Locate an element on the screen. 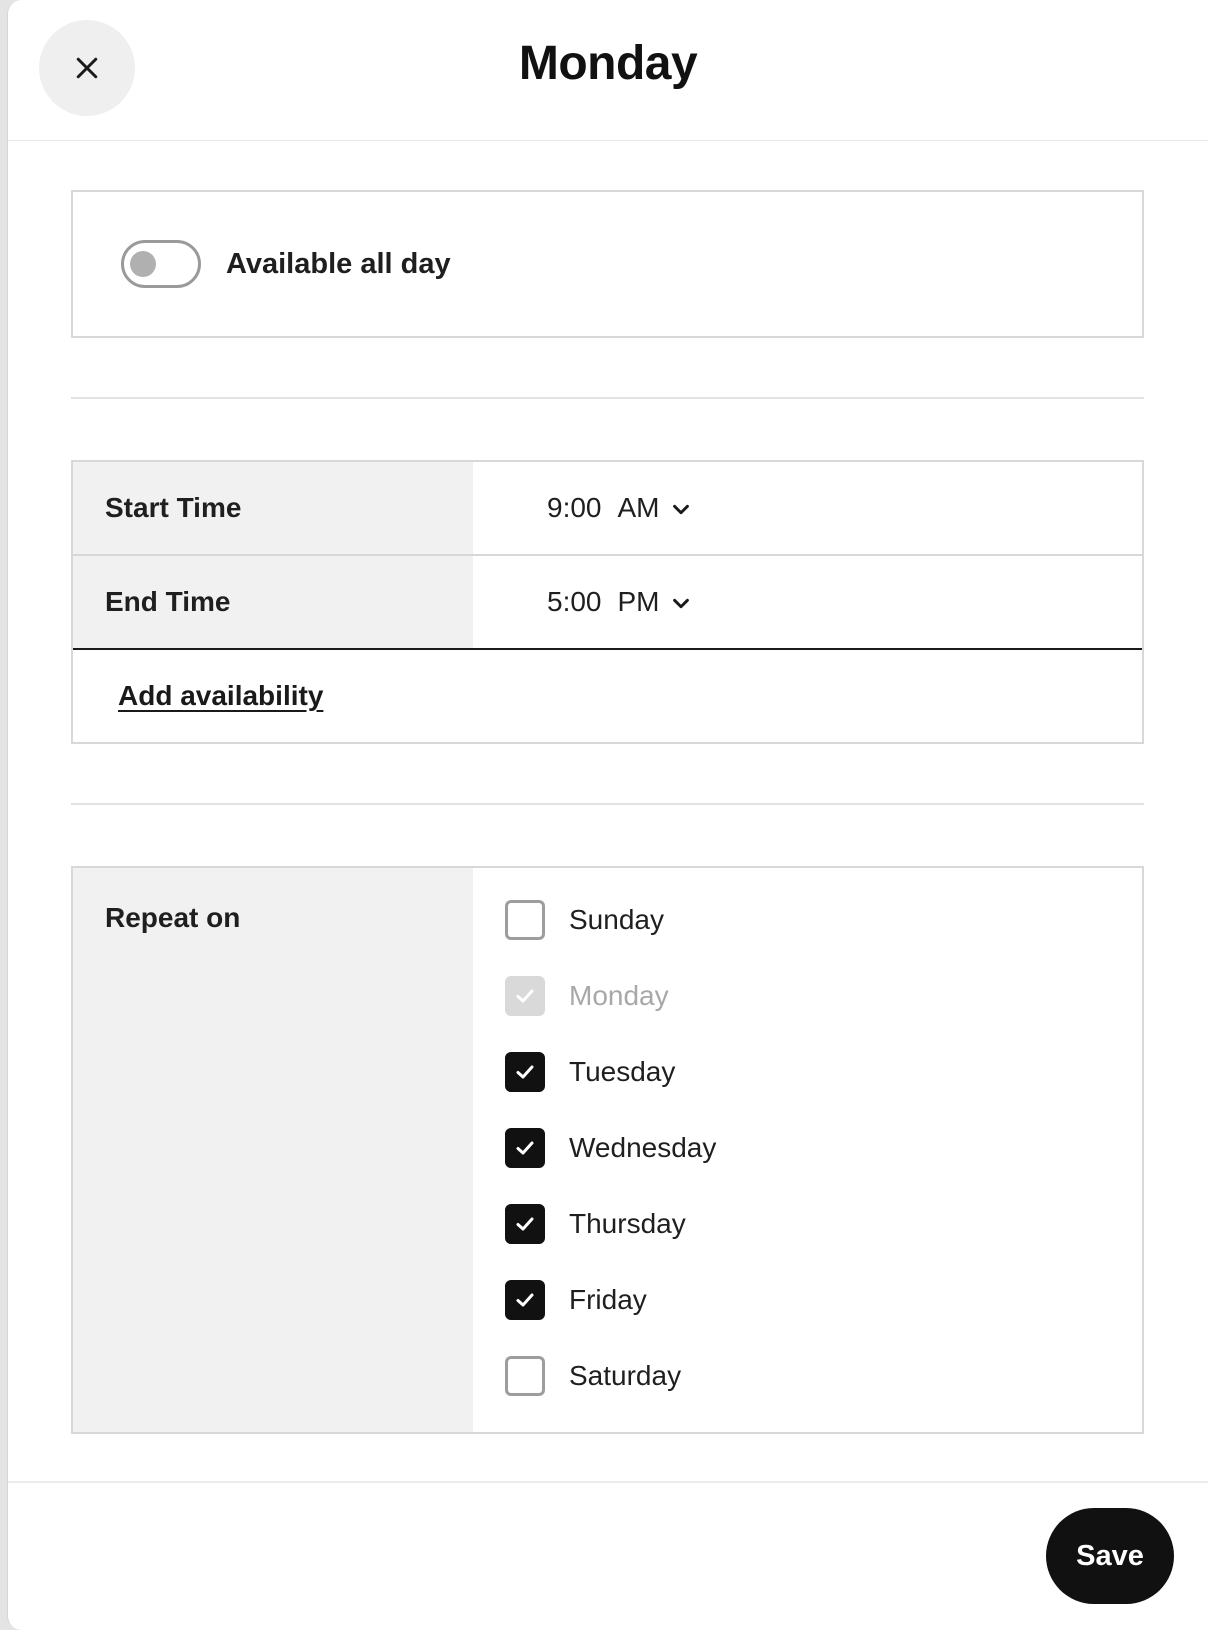 The height and width of the screenshot is (1630, 1208). available-all-day-toggle is located at coordinates (161, 264).